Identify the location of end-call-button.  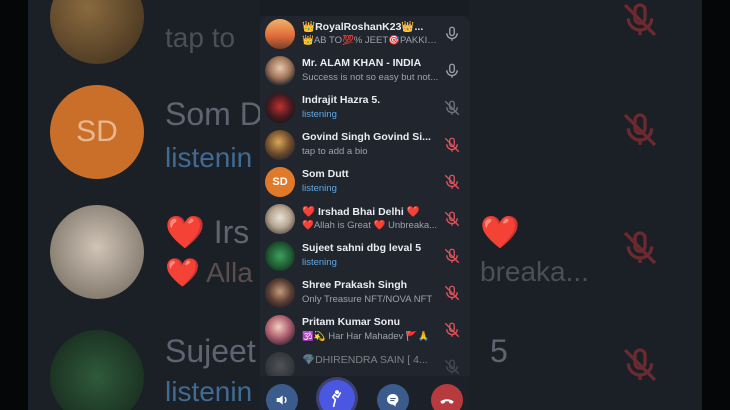
(447, 397).